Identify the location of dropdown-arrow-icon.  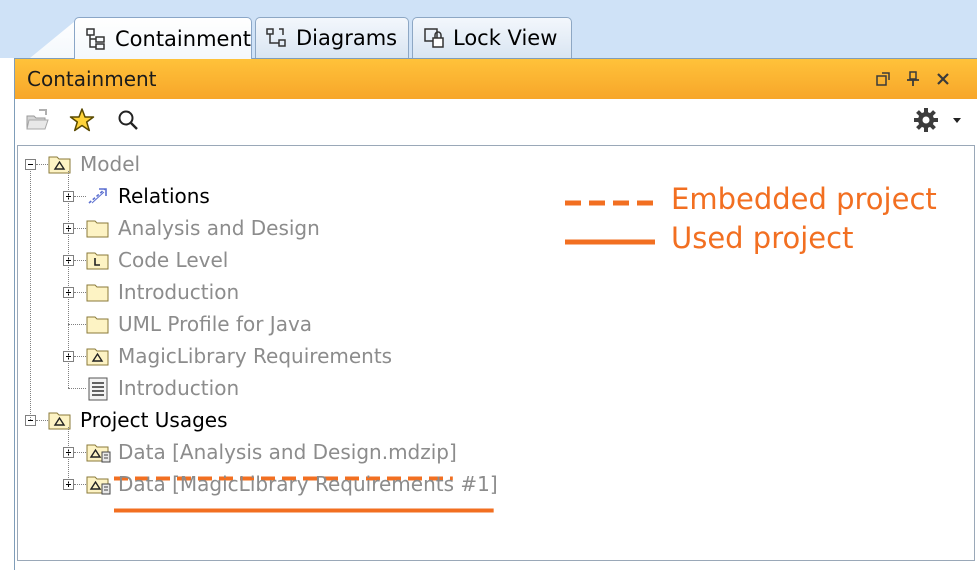
(957, 120).